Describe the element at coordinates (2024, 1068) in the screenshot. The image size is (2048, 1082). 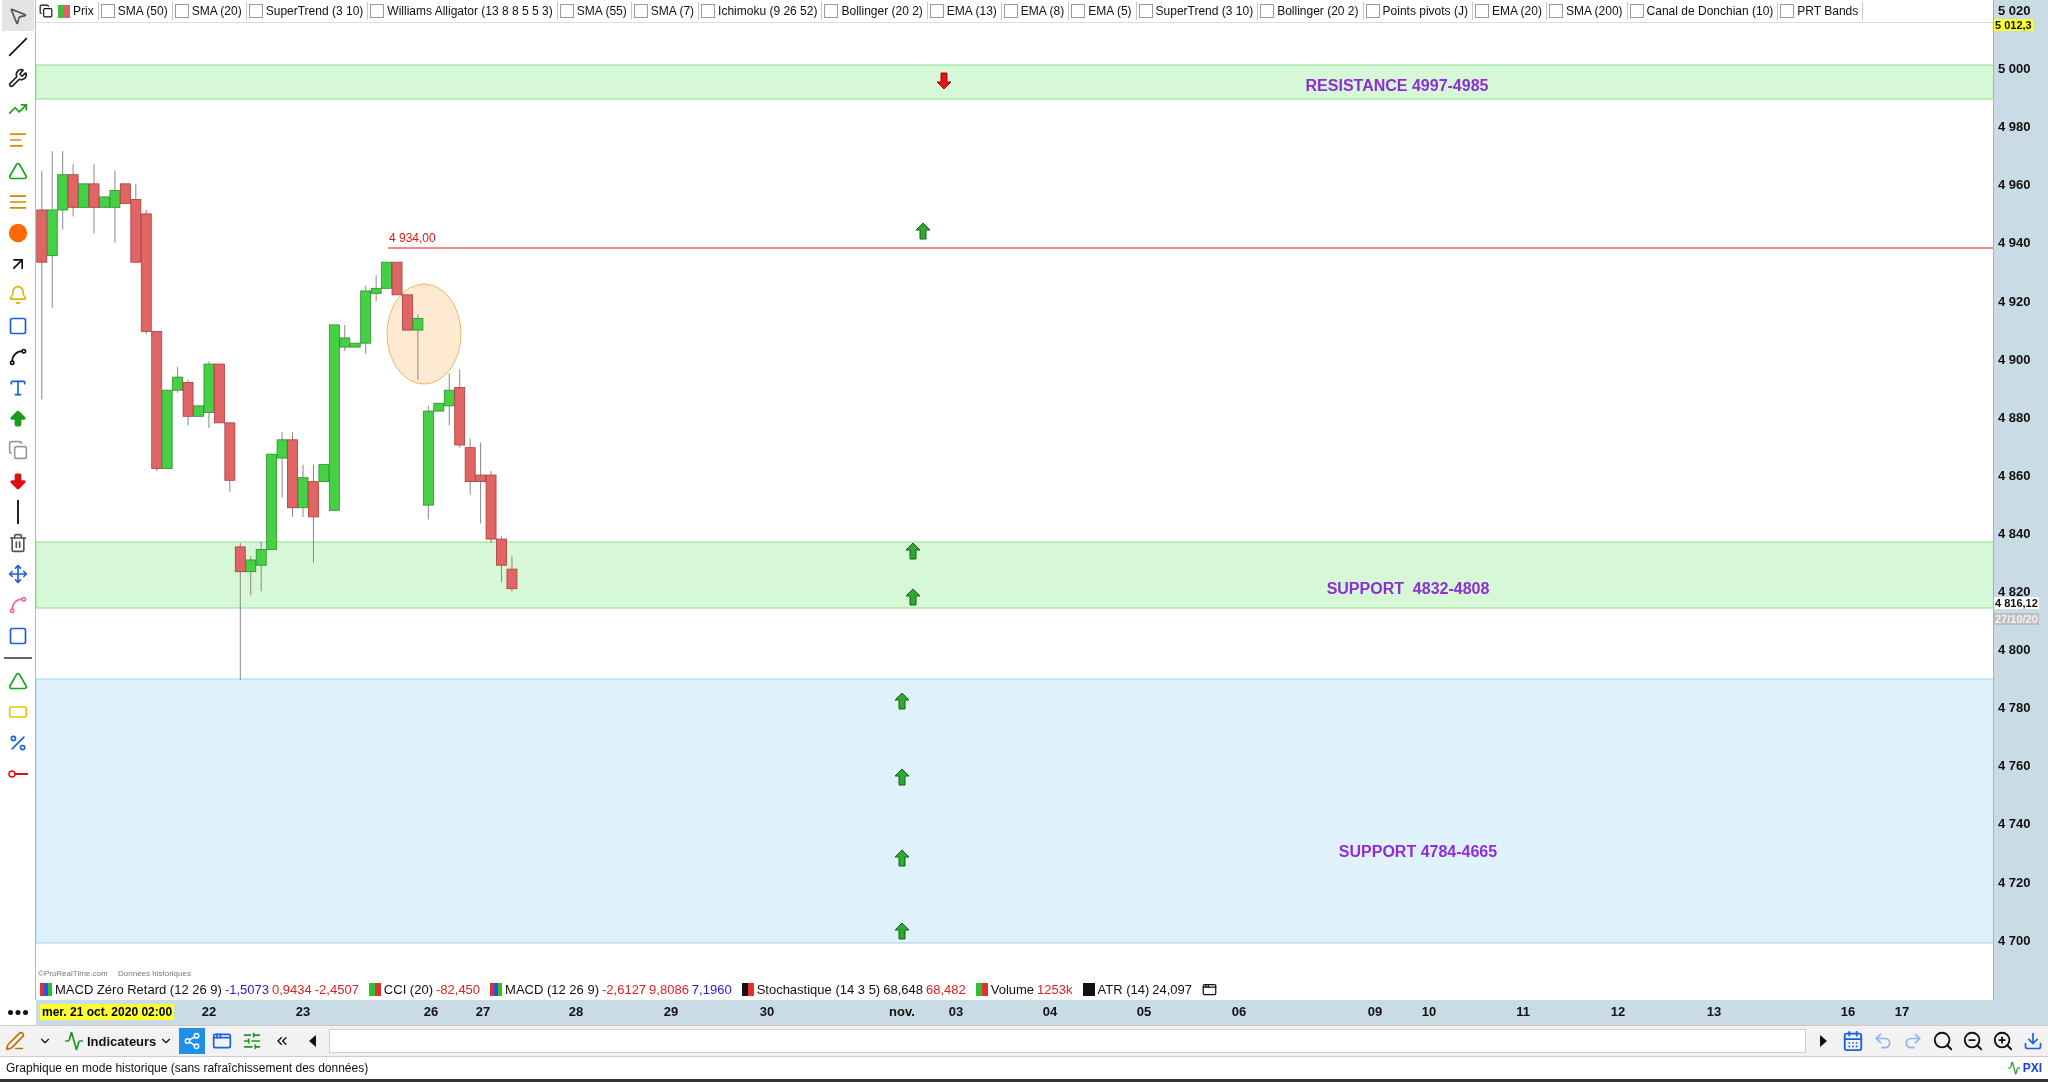
I see `pxi-badge: PXI` at that location.